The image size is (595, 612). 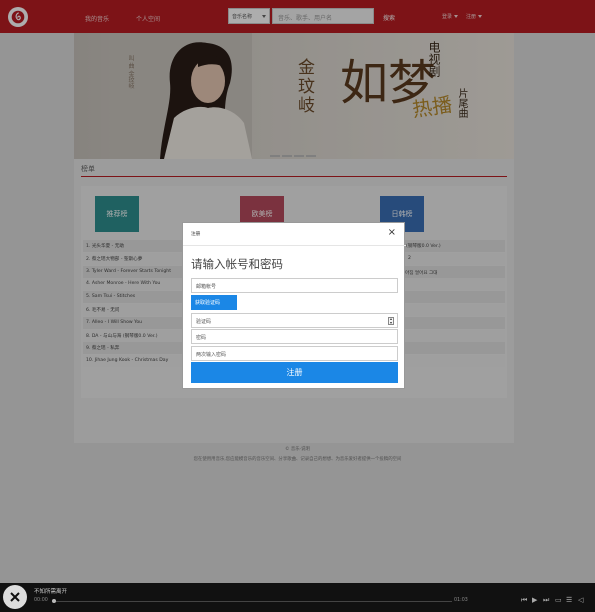 What do you see at coordinates (297, 597) in the screenshot?
I see `music-player: 不知所需离开 00:00 01:03 ⏮ ▶ ⏭ ▭ ☰ ◁` at bounding box center [297, 597].